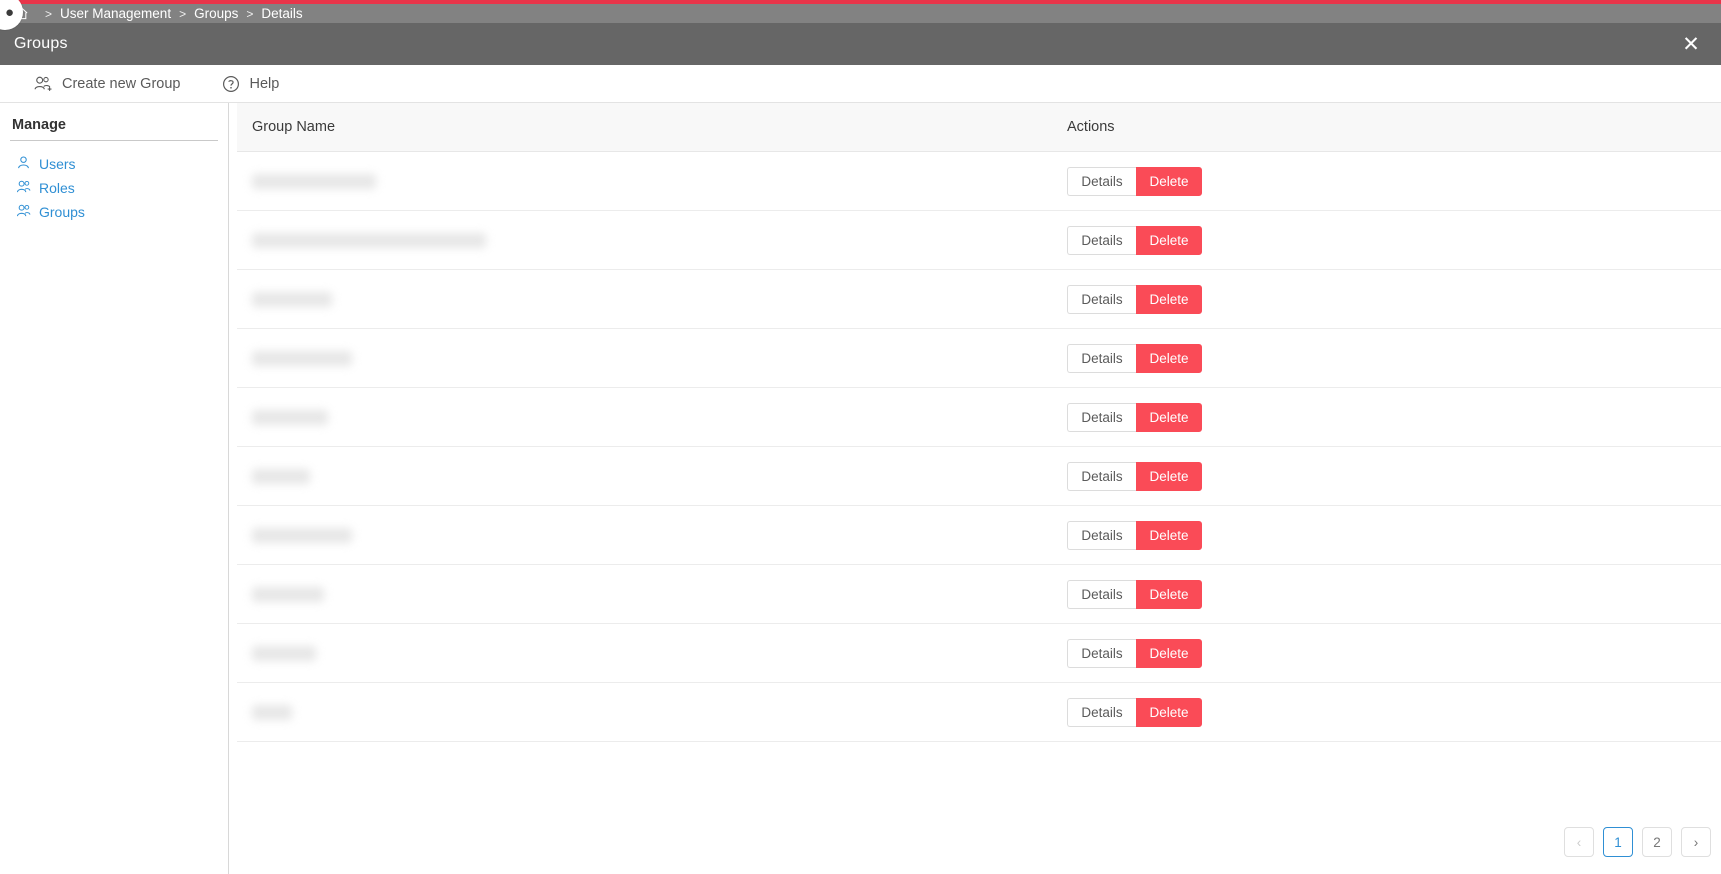  What do you see at coordinates (114, 212) in the screenshot?
I see `sidebar-item-groups: Groups` at bounding box center [114, 212].